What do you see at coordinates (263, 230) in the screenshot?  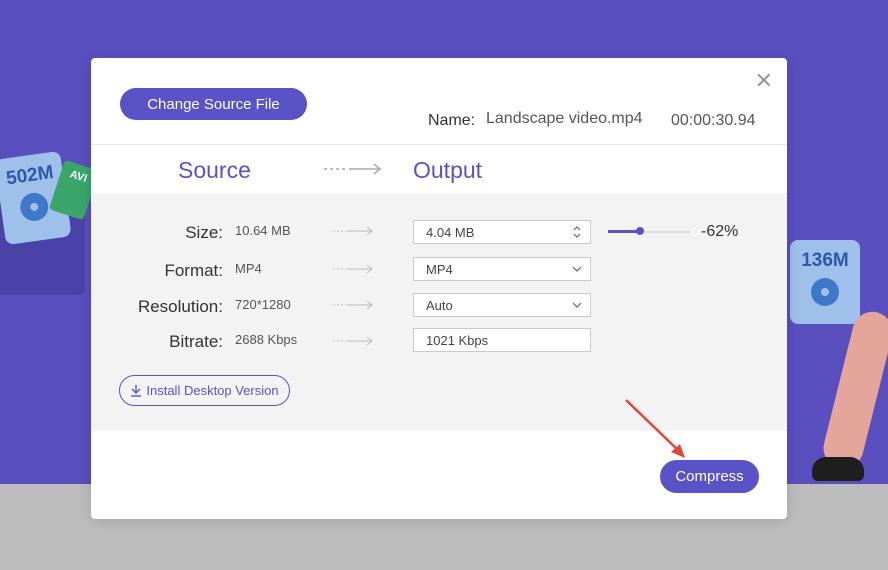 I see `source-size-value: 10.64 MB` at bounding box center [263, 230].